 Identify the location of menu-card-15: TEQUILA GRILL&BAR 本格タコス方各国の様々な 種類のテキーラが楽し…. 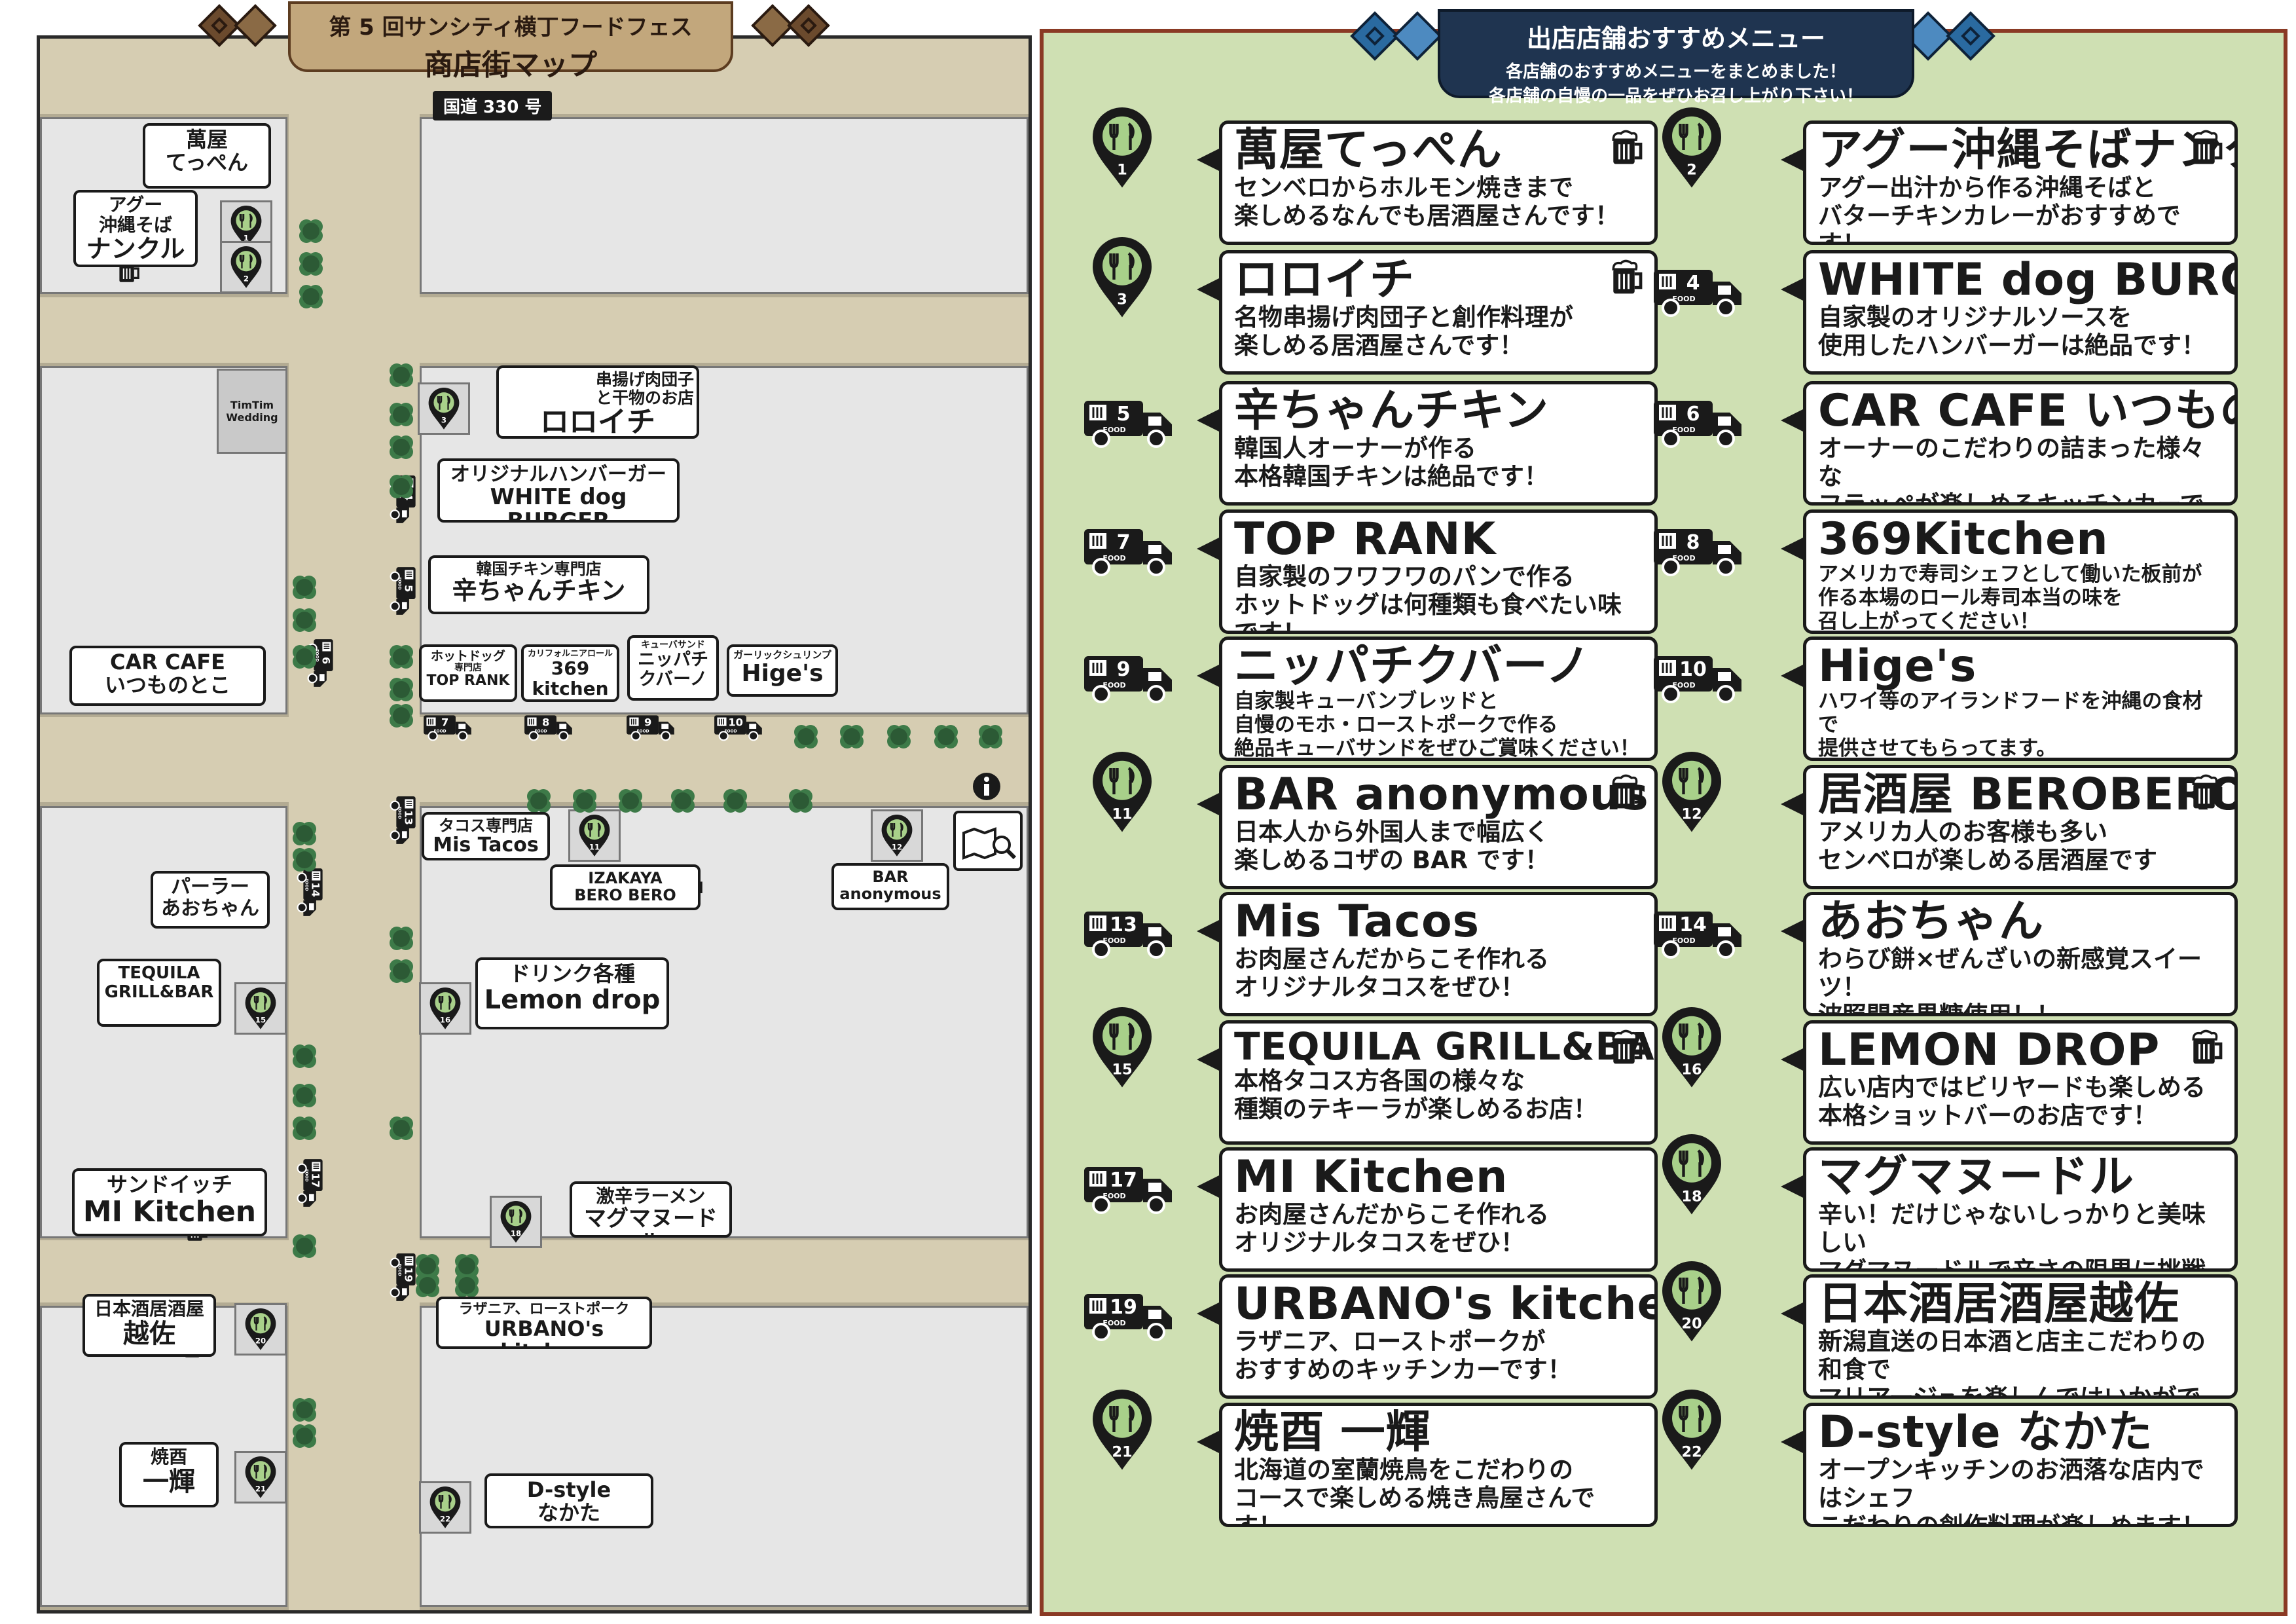
(1438, 1082).